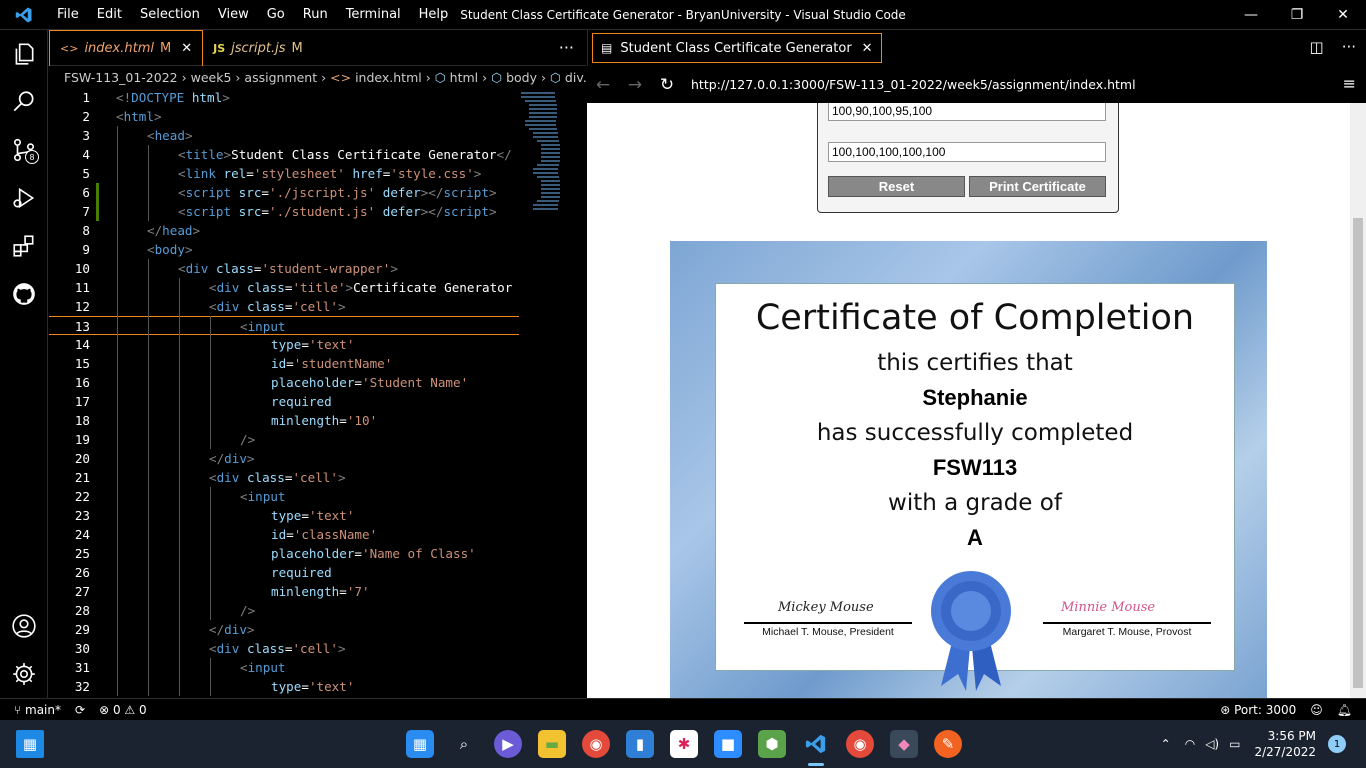 The image size is (1366, 768). I want to click on menu-help: Help, so click(434, 15).